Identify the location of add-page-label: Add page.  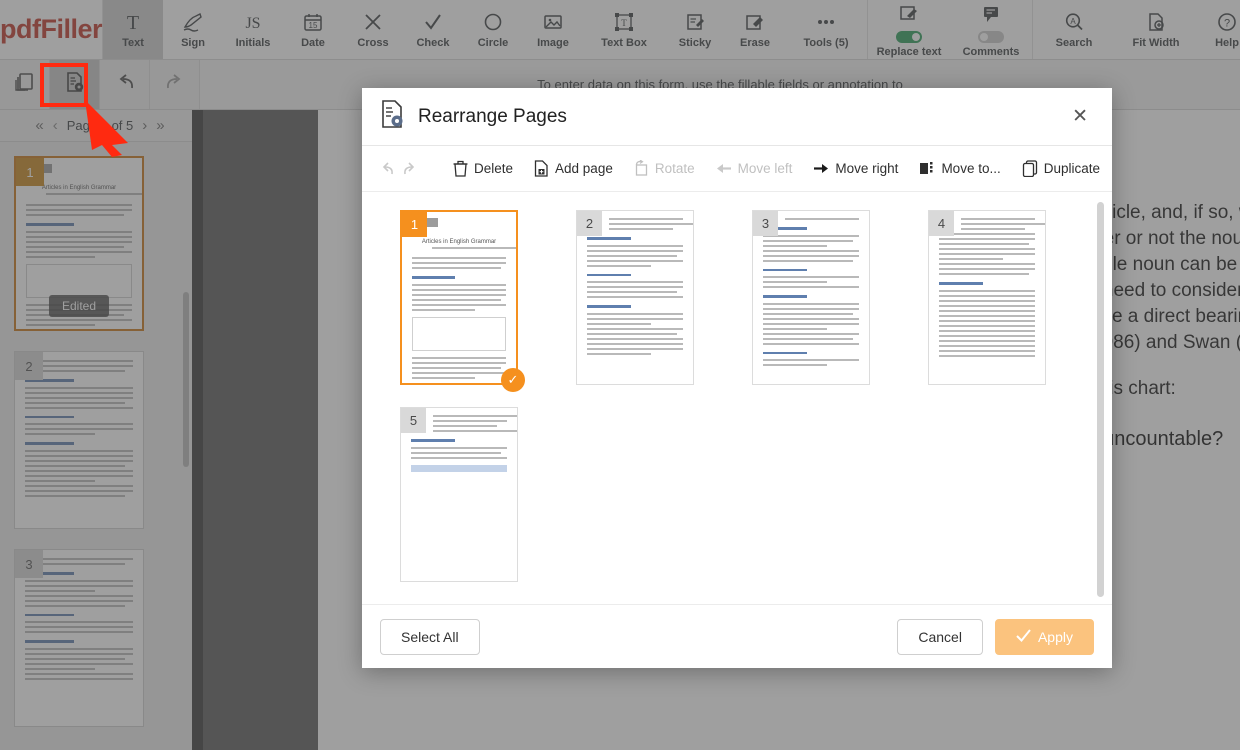
(584, 168).